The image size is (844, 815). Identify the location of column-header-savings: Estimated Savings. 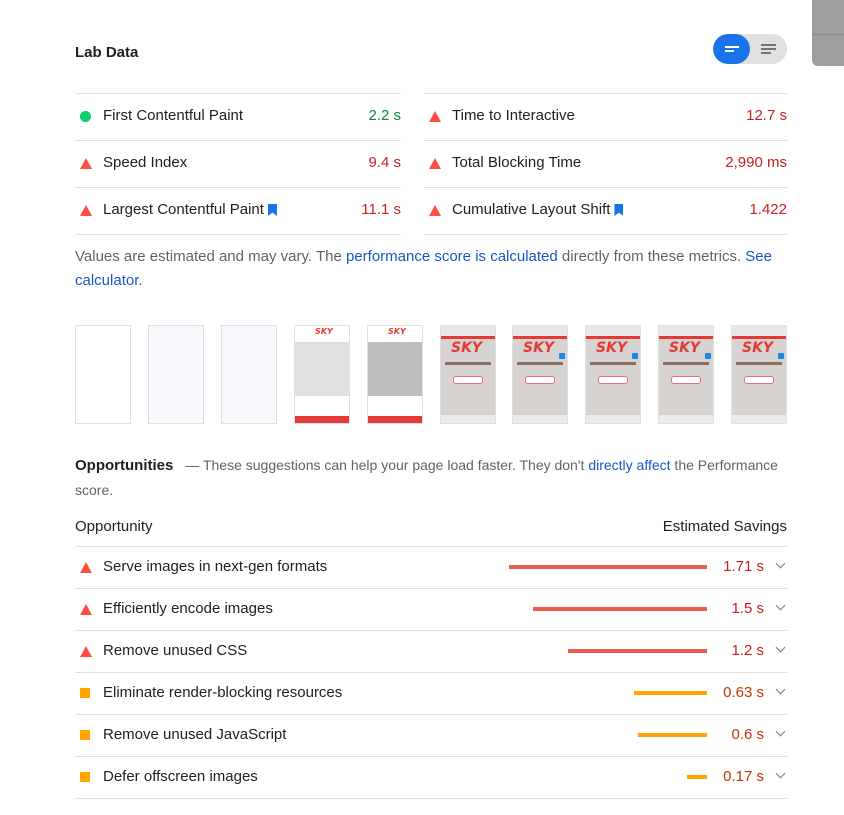
(724, 526).